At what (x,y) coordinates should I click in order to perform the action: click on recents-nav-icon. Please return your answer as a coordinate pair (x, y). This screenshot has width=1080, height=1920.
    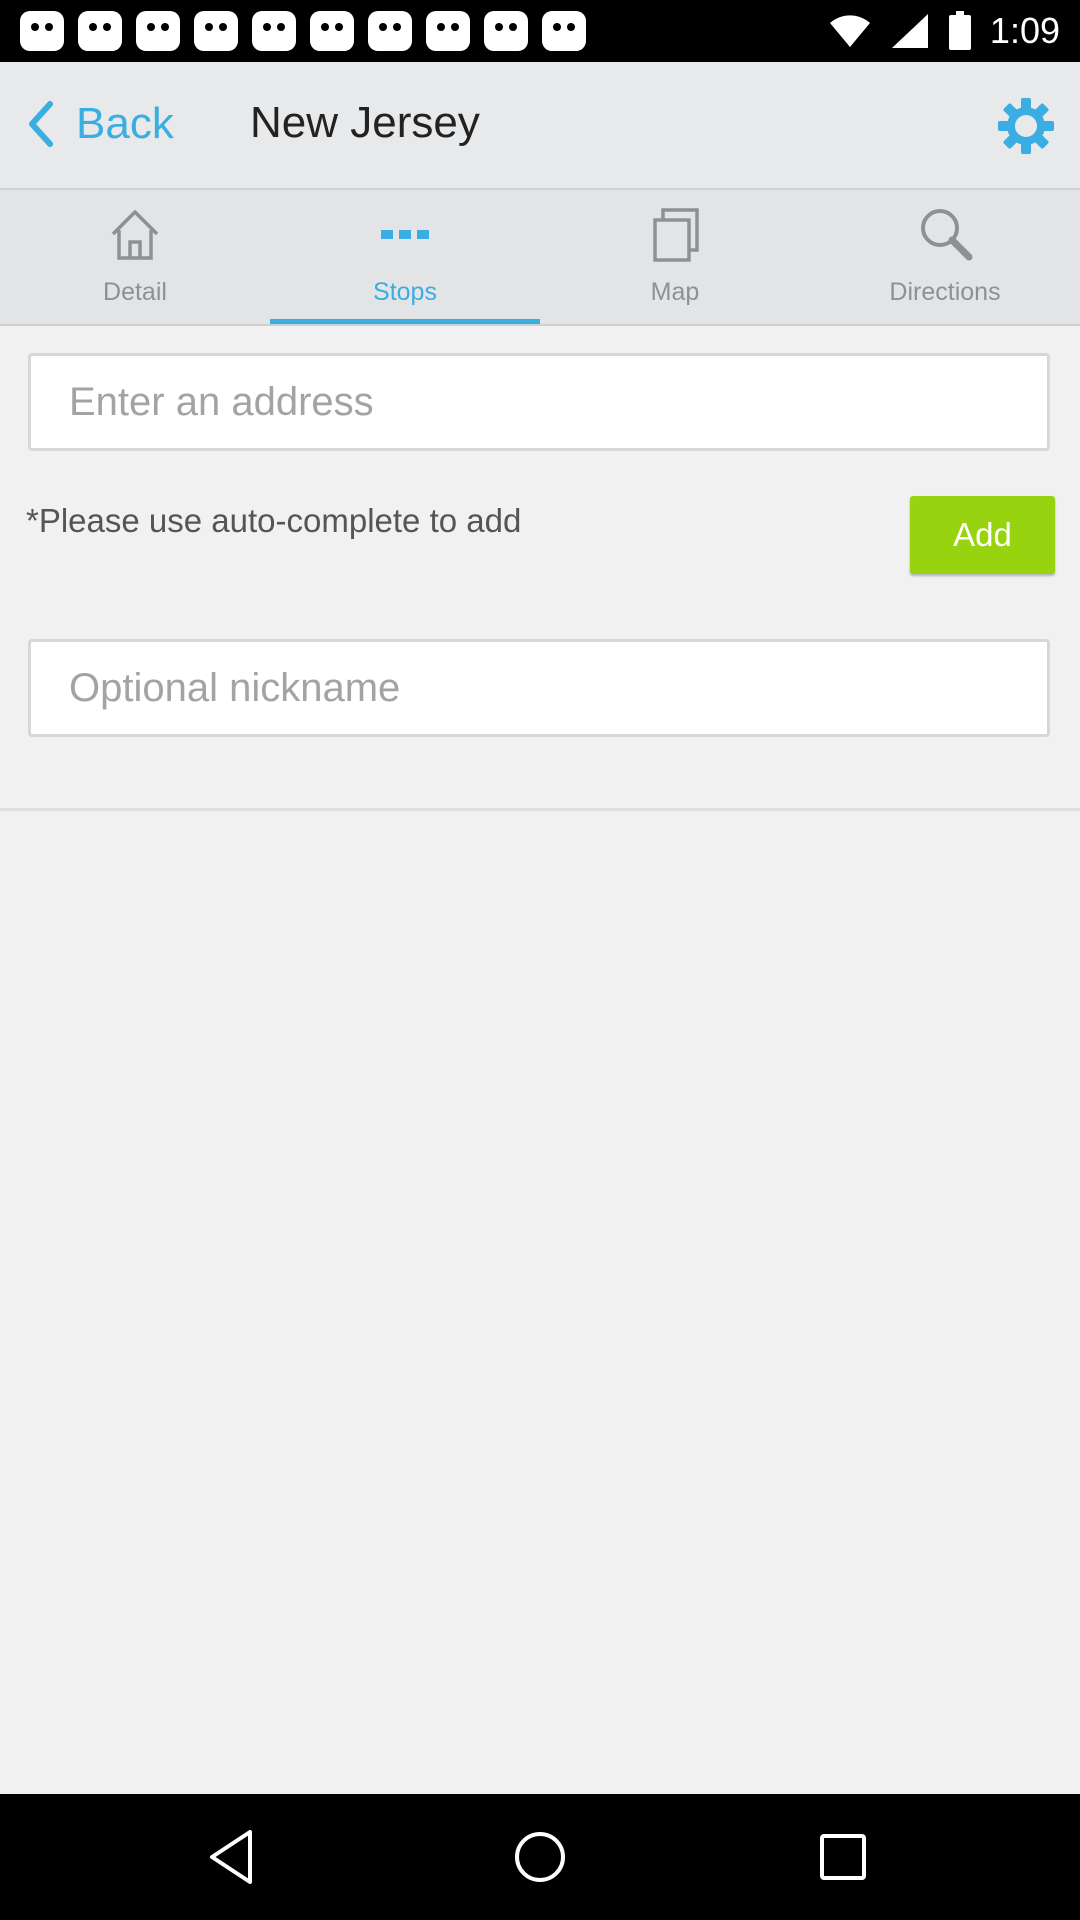
    Looking at the image, I should click on (843, 1857).